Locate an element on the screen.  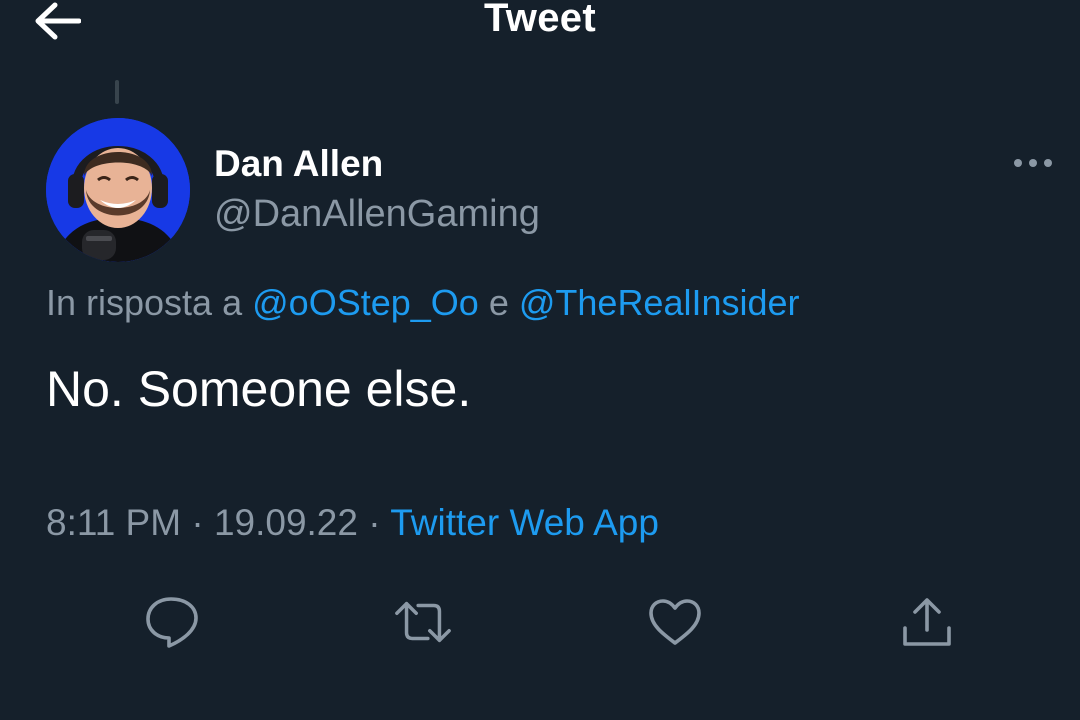
retweet-button is located at coordinates (423, 622).